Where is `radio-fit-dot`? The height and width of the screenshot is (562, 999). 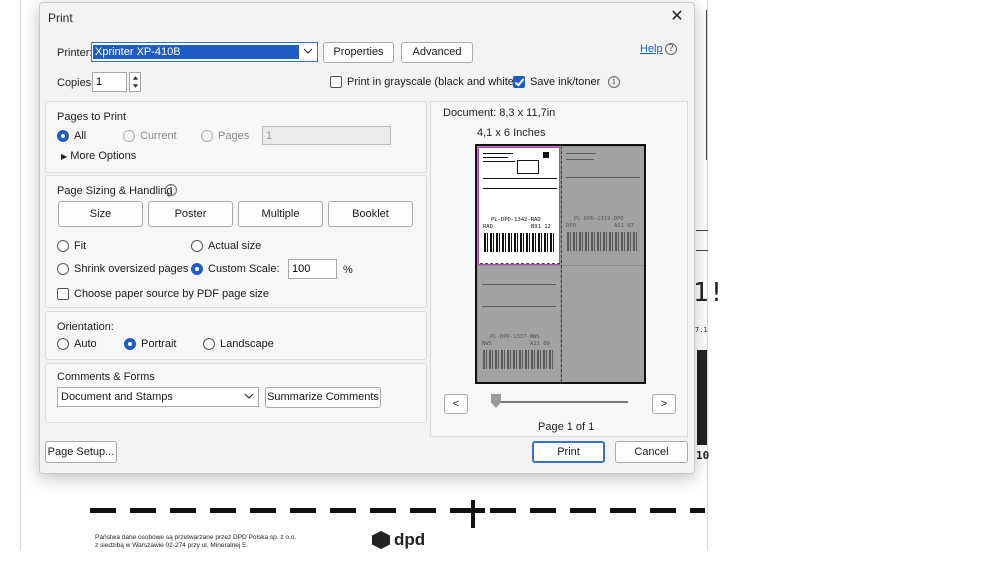 radio-fit-dot is located at coordinates (63, 246).